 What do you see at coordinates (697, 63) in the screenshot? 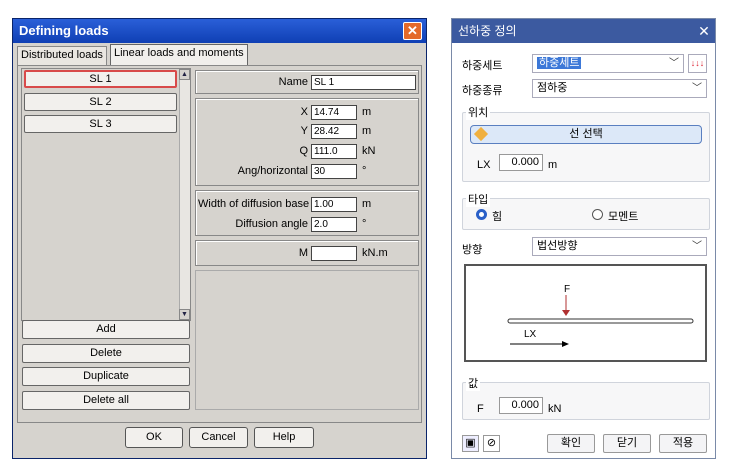
I see `load-set-edit-icon: ↓↓↓` at bounding box center [697, 63].